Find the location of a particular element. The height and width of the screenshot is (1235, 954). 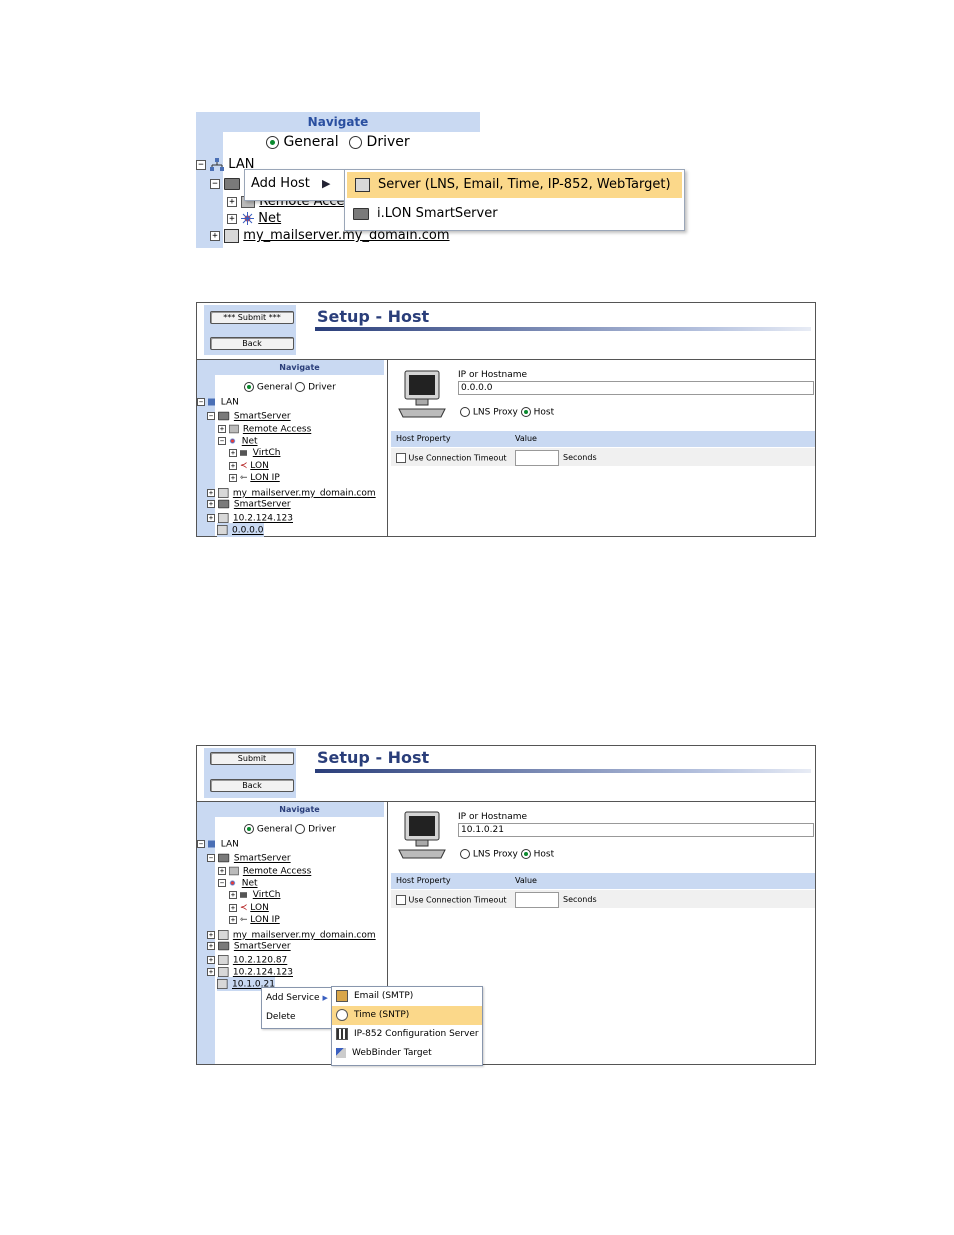

host-type-radios: LNS Proxy Host is located at coordinates (507, 854).